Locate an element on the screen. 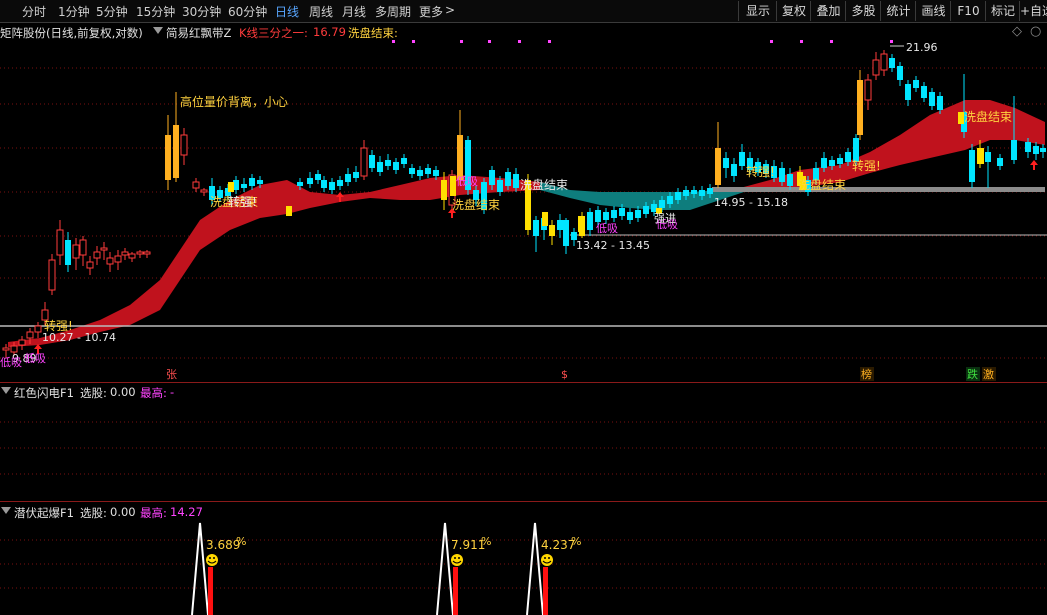 This screenshot has width=1047, height=615. period-tab-multi: 多周期 is located at coordinates (393, 11).